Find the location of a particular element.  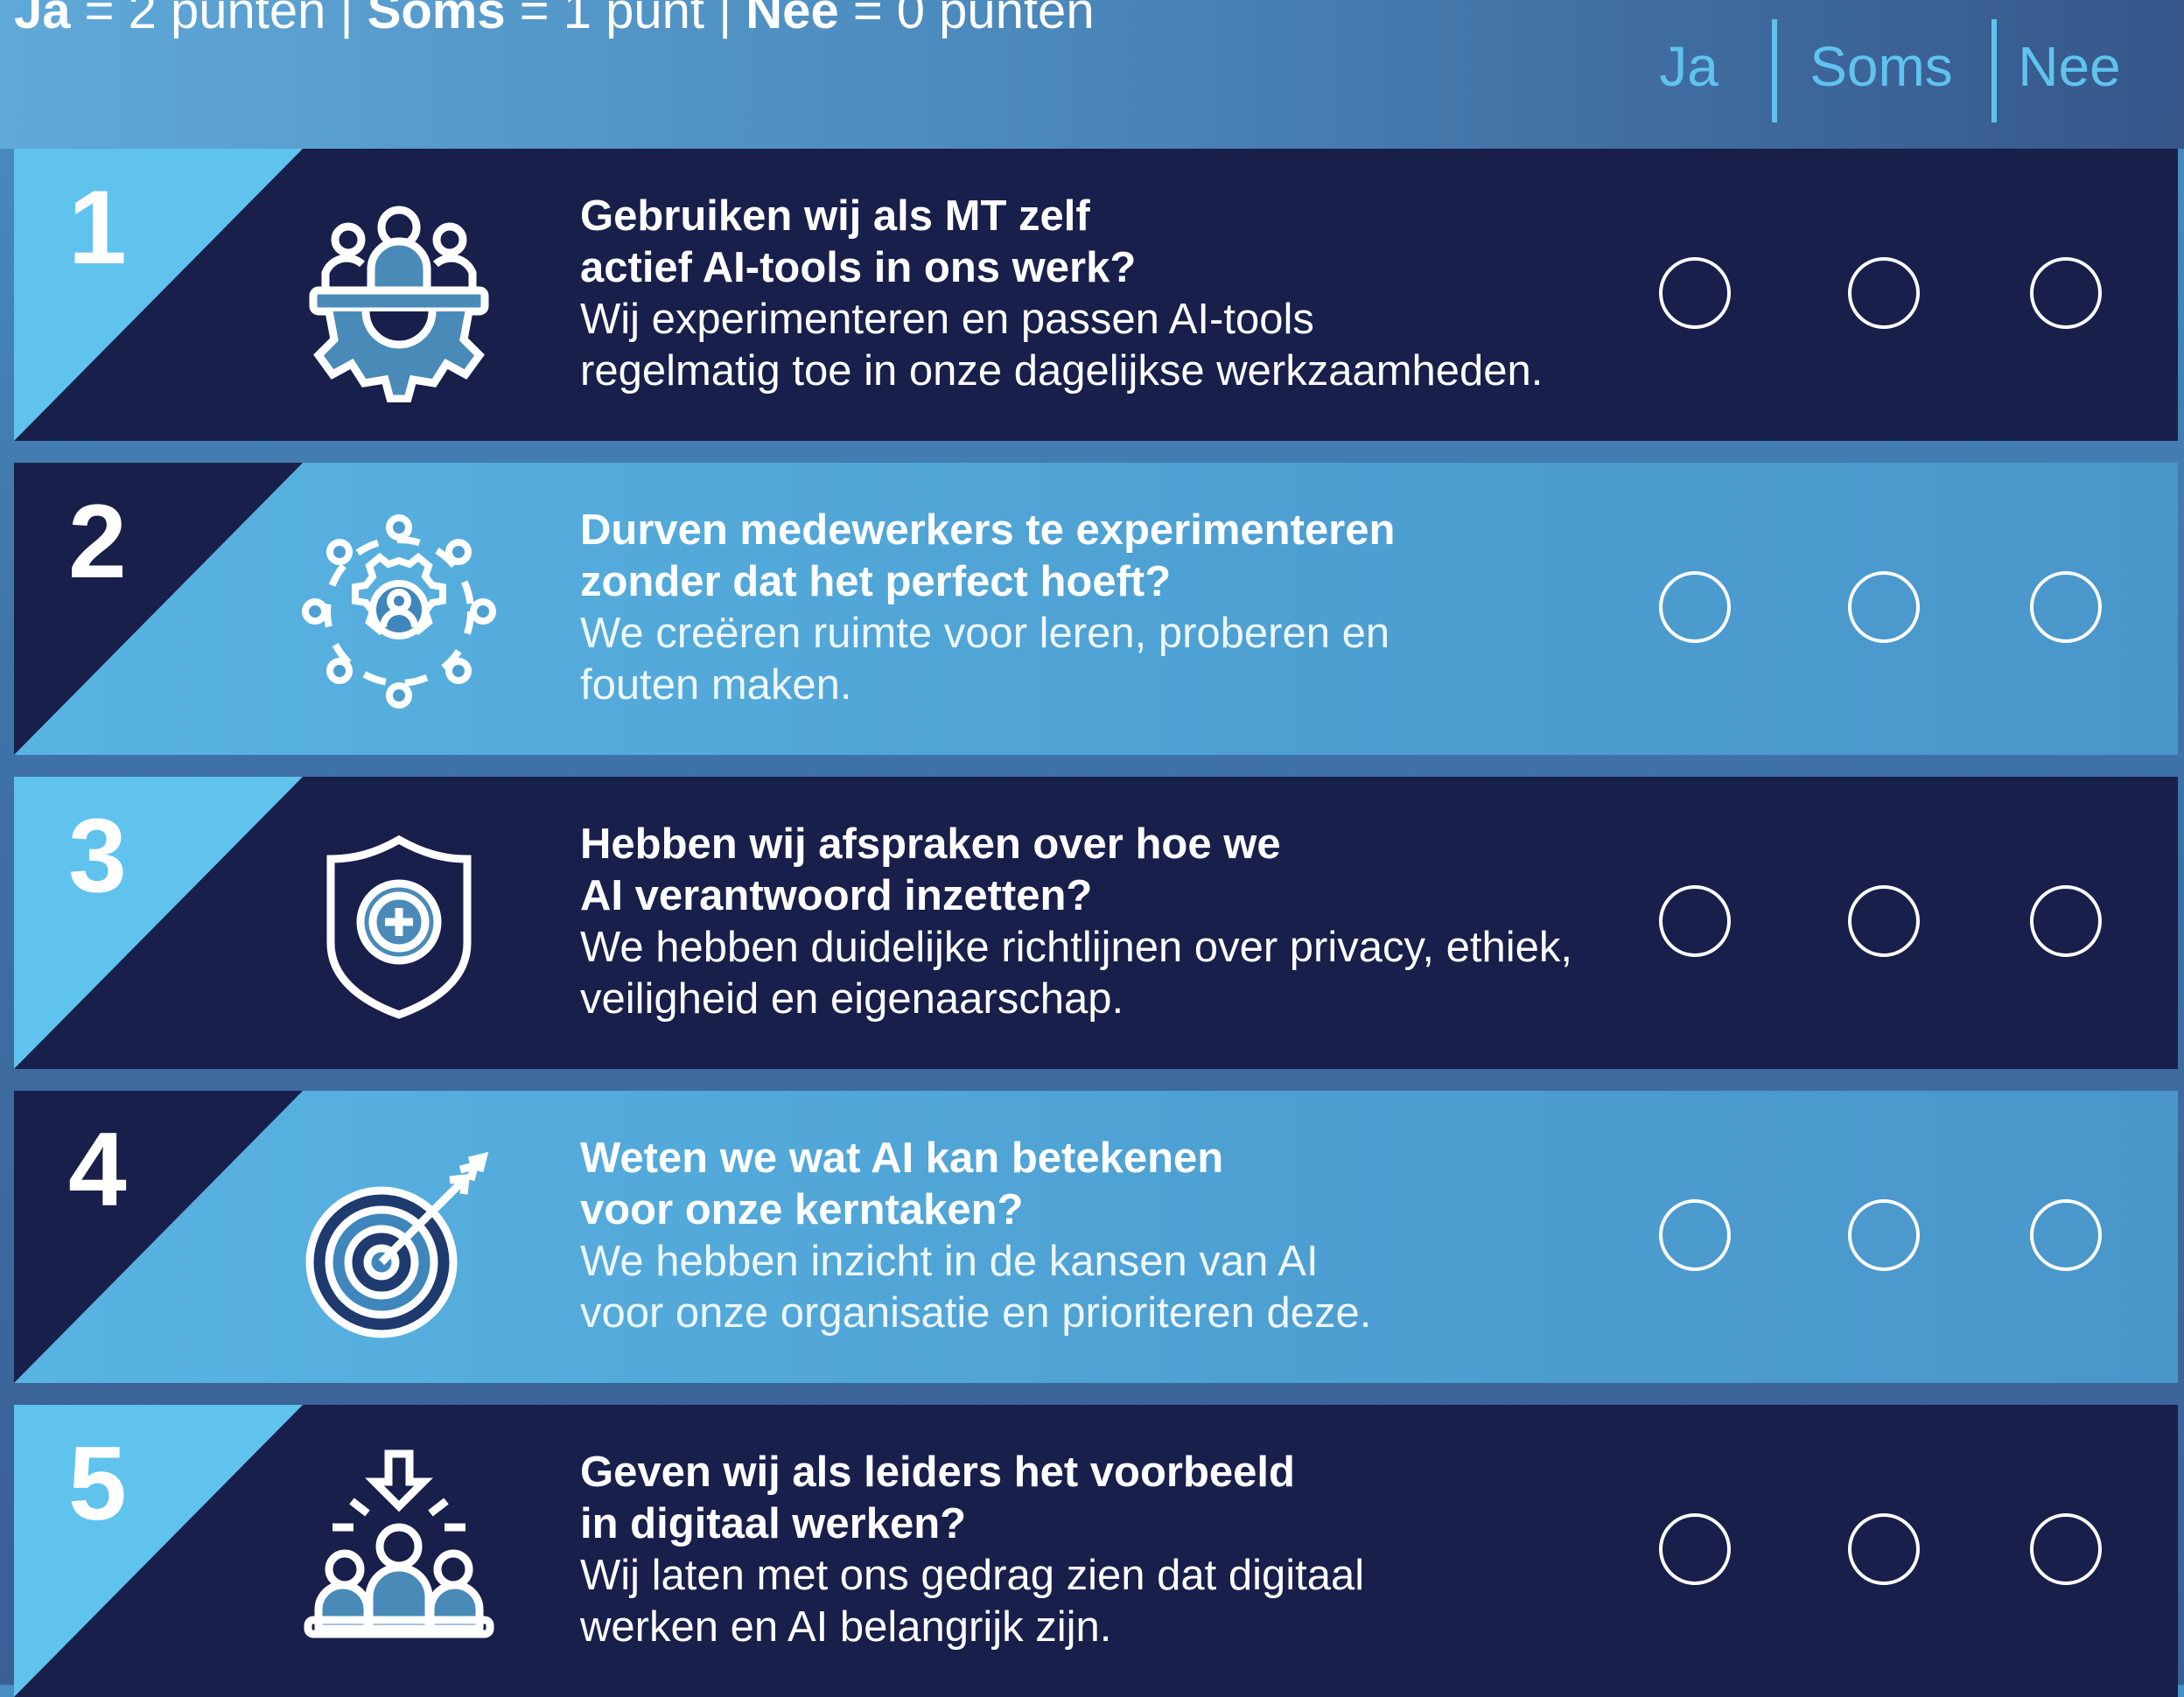

question-number: 2 is located at coordinates (97, 542).